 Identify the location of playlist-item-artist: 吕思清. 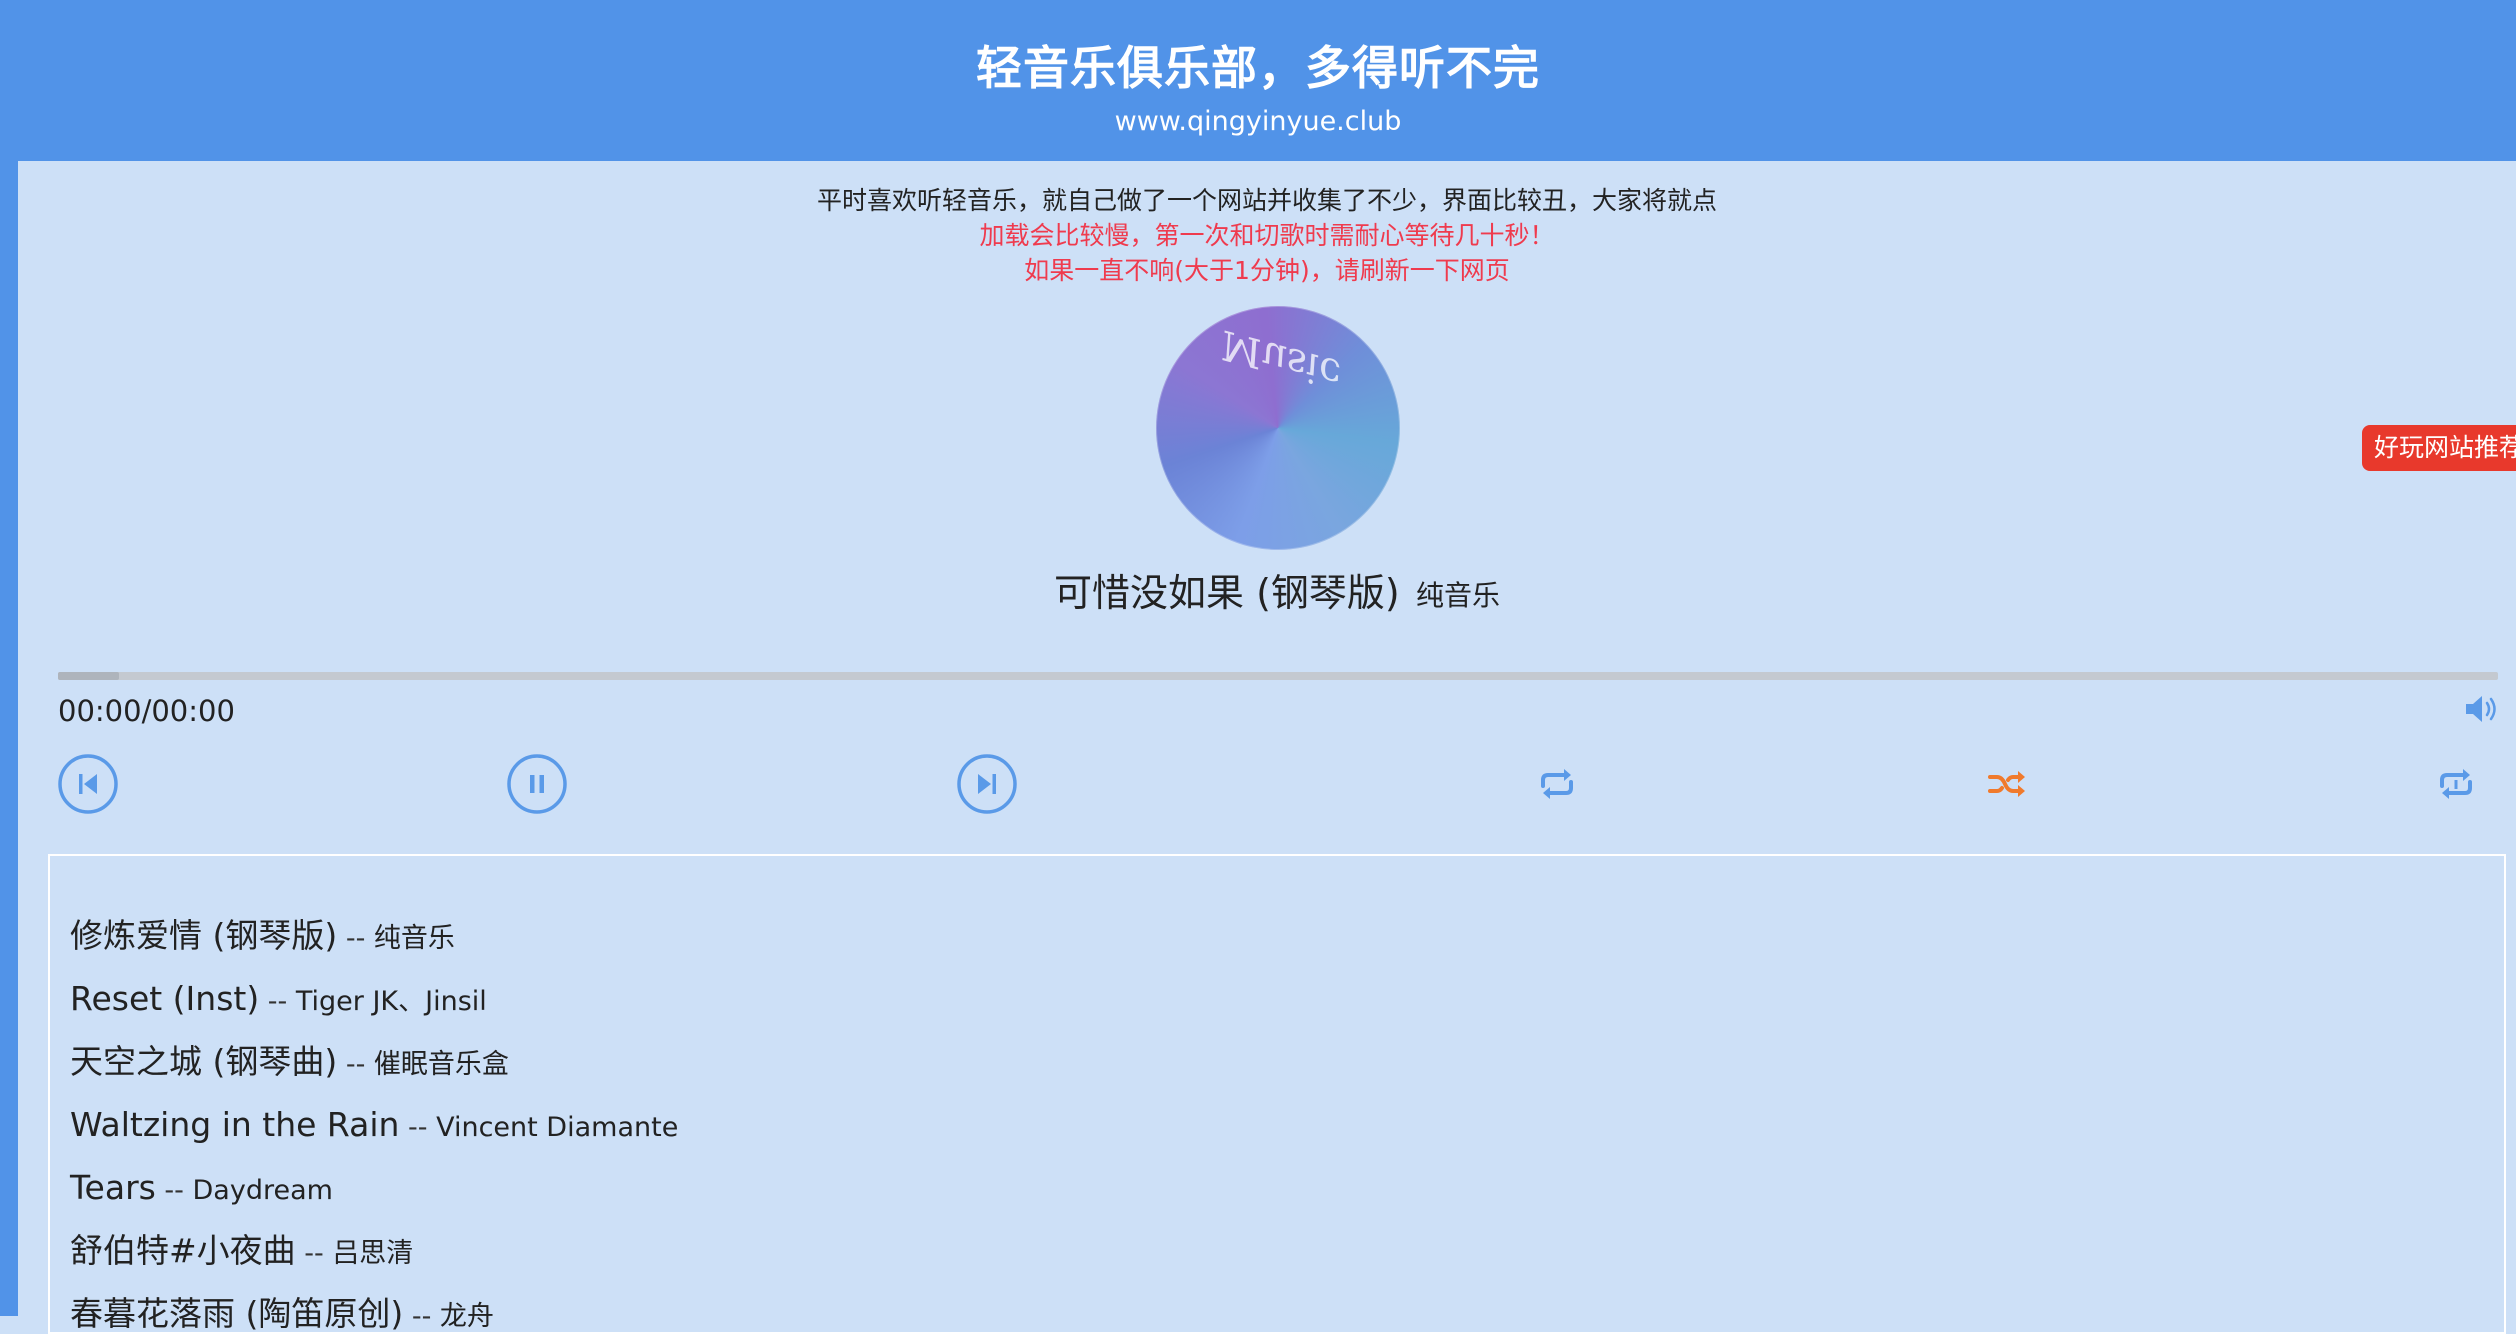
(373, 1253).